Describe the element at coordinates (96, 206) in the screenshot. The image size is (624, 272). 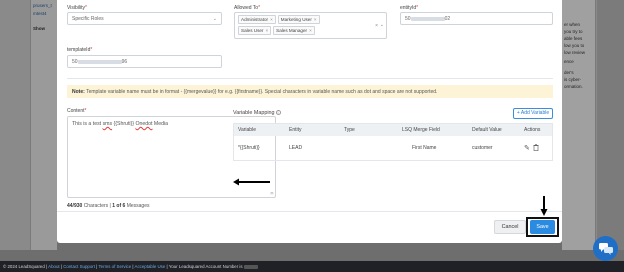
I see `chars-label: Characters` at that location.